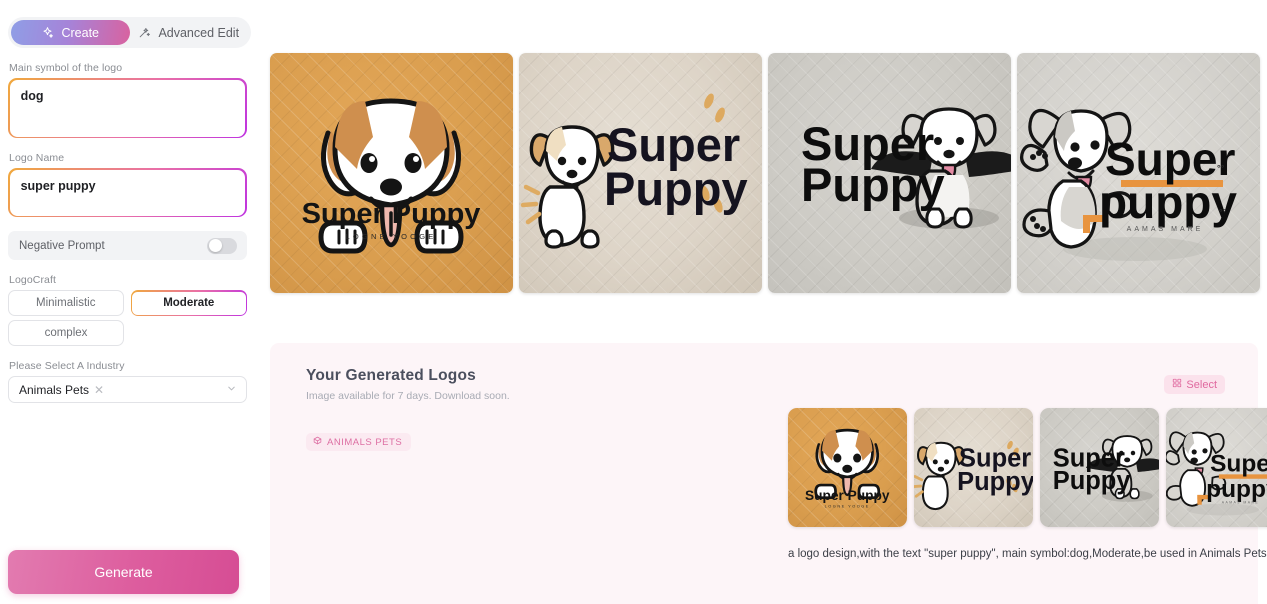  I want to click on negative-prompt-toggle, so click(222, 245).